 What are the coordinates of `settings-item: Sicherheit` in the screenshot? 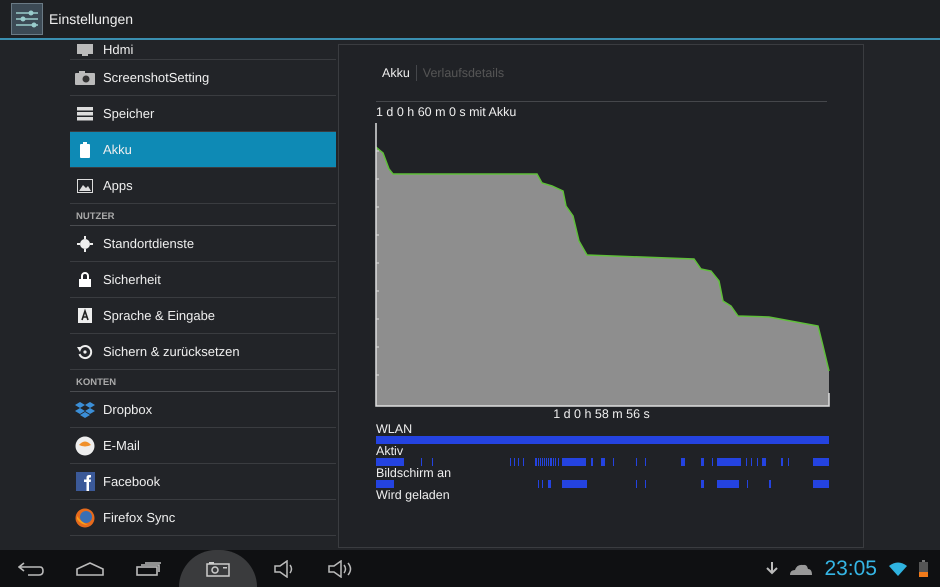 It's located at (203, 280).